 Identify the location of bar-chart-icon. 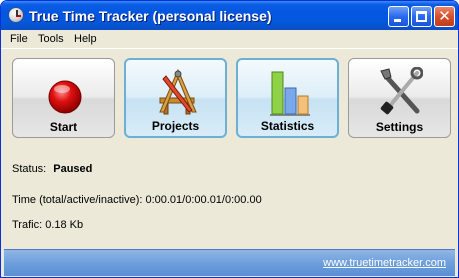
(290, 92).